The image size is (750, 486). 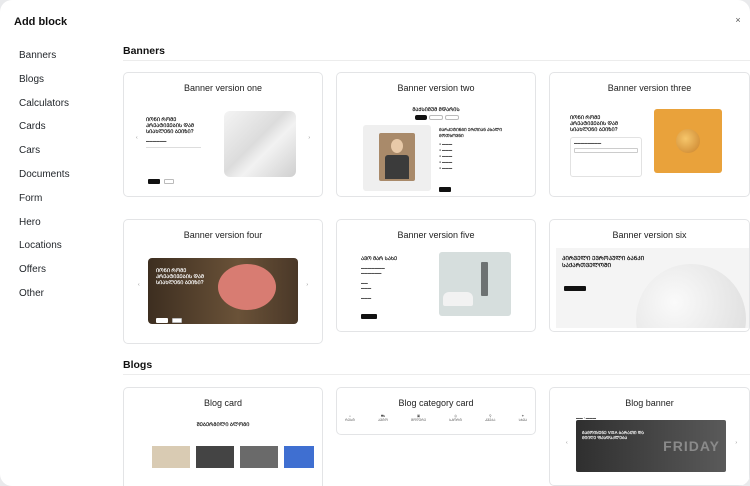 What do you see at coordinates (55, 270) in the screenshot?
I see `sidebar-item-offers: Offers` at bounding box center [55, 270].